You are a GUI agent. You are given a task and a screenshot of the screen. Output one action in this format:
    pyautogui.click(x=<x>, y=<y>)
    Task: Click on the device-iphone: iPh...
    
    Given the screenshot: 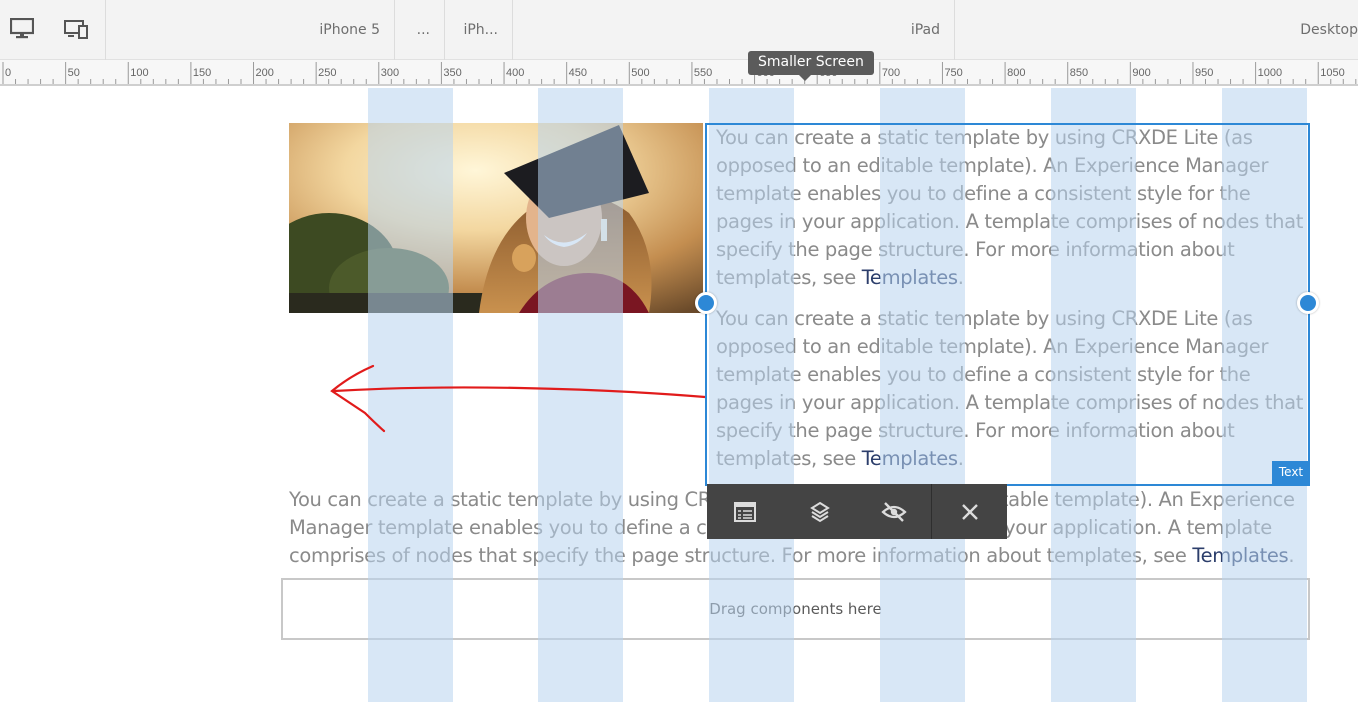 What is the action you would take?
    pyautogui.click(x=479, y=30)
    